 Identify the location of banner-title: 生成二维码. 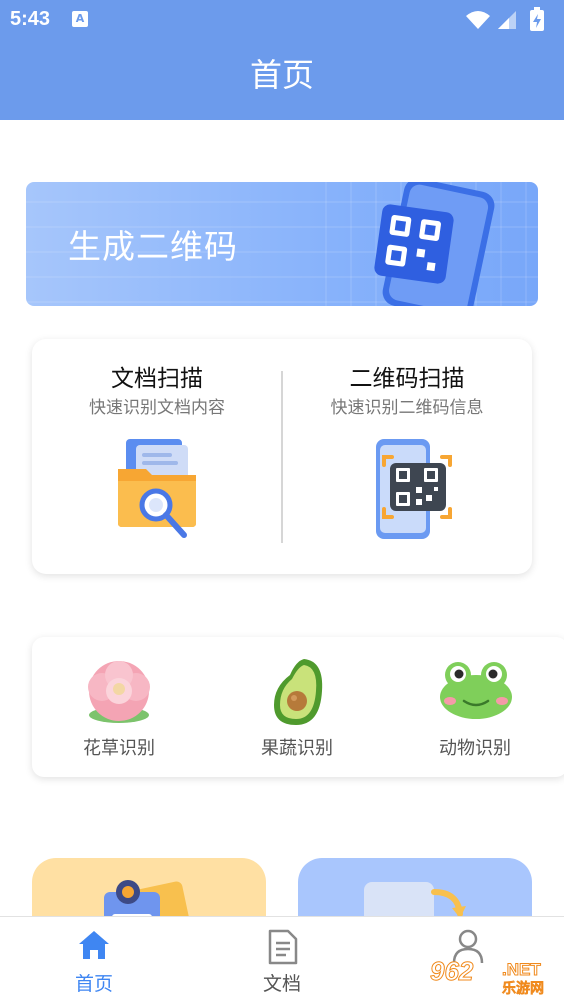
(153, 246).